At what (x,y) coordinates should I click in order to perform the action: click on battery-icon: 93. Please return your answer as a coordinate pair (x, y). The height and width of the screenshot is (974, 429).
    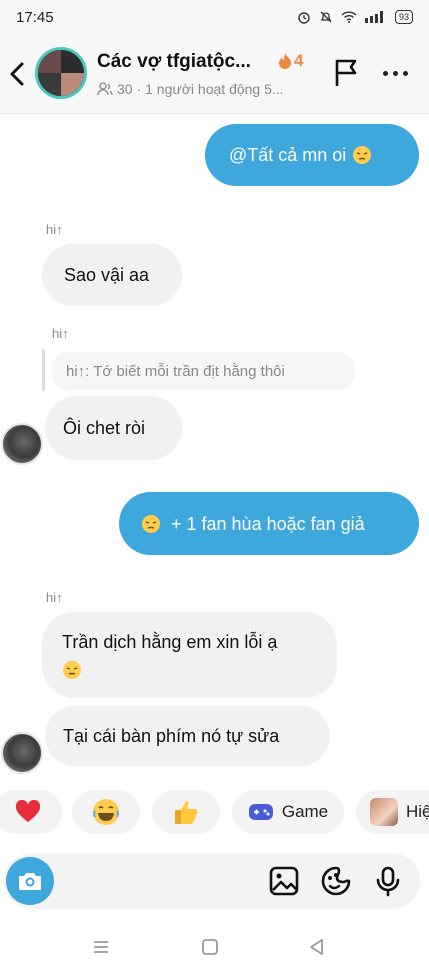
    Looking at the image, I should click on (403, 17).